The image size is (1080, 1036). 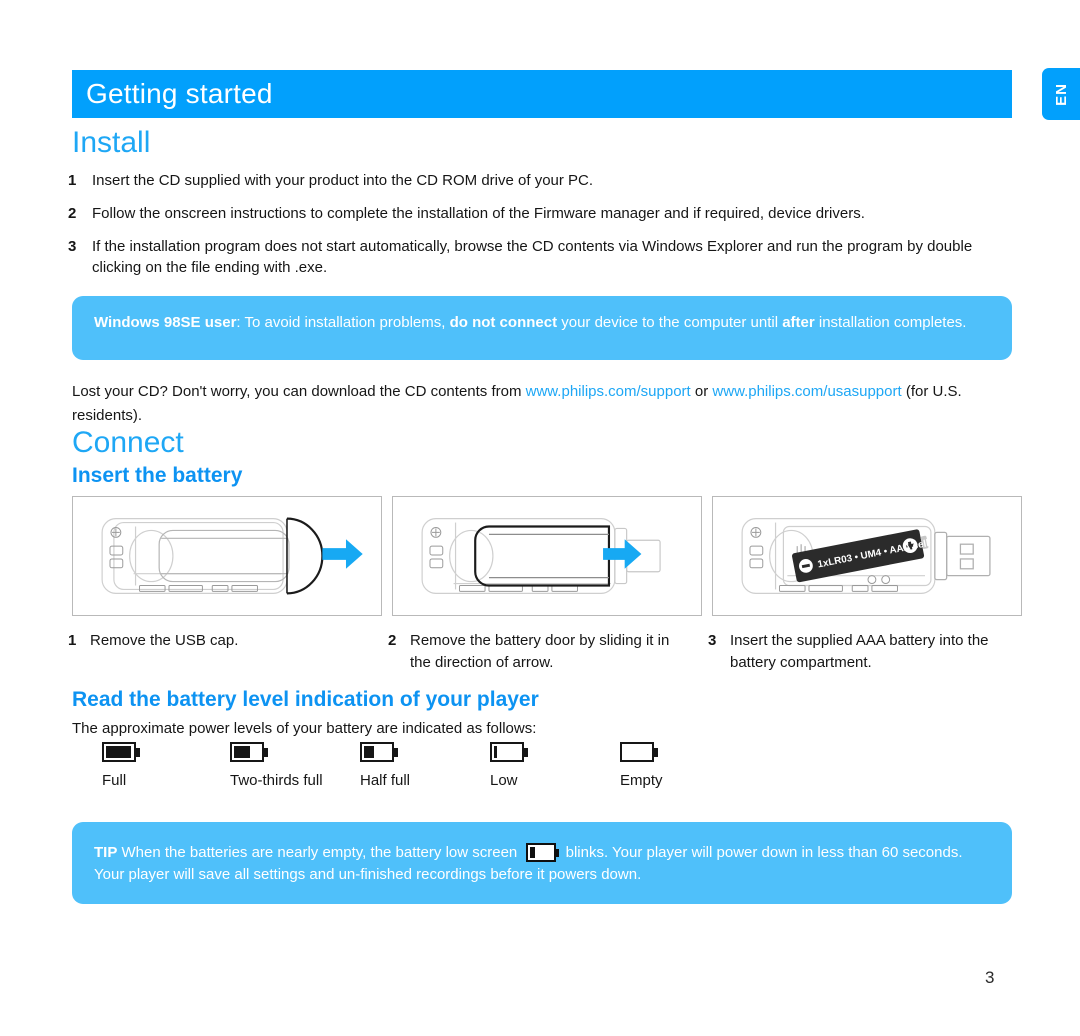 I want to click on callout-text-2: your device to the computer until, so click(x=670, y=322).